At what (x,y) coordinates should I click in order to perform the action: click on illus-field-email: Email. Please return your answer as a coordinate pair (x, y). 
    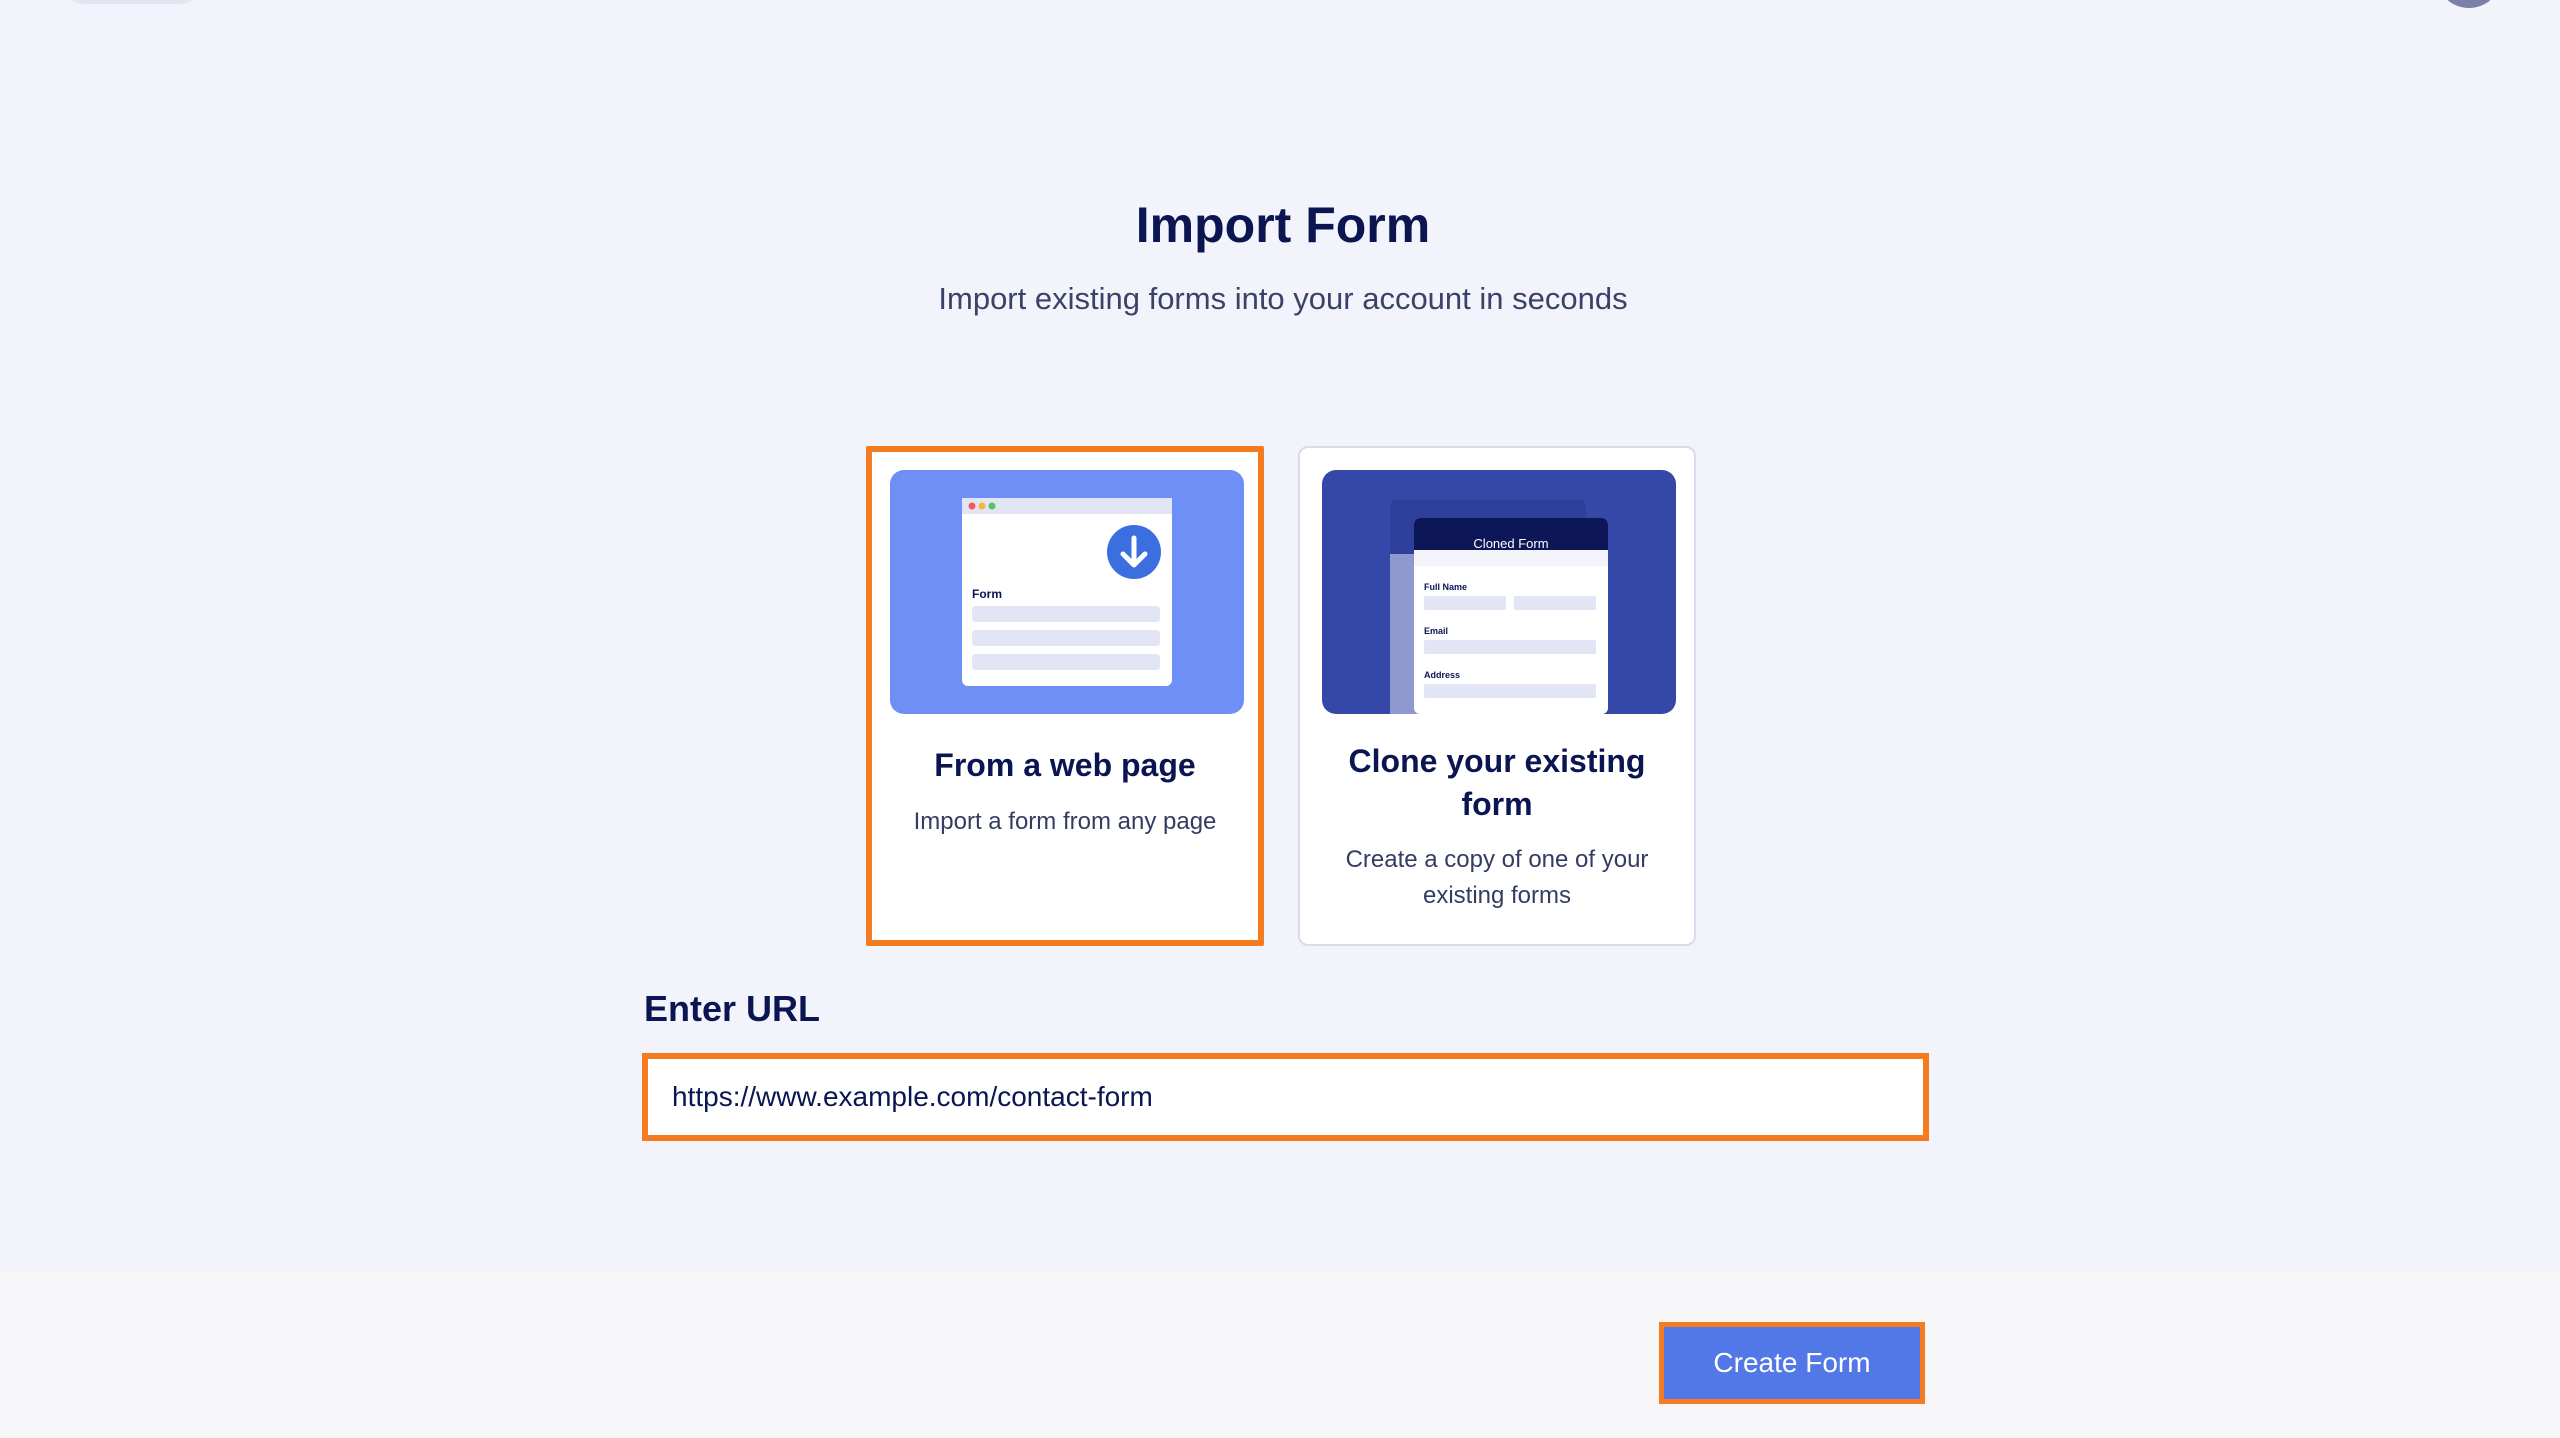
    Looking at the image, I should click on (1436, 631).